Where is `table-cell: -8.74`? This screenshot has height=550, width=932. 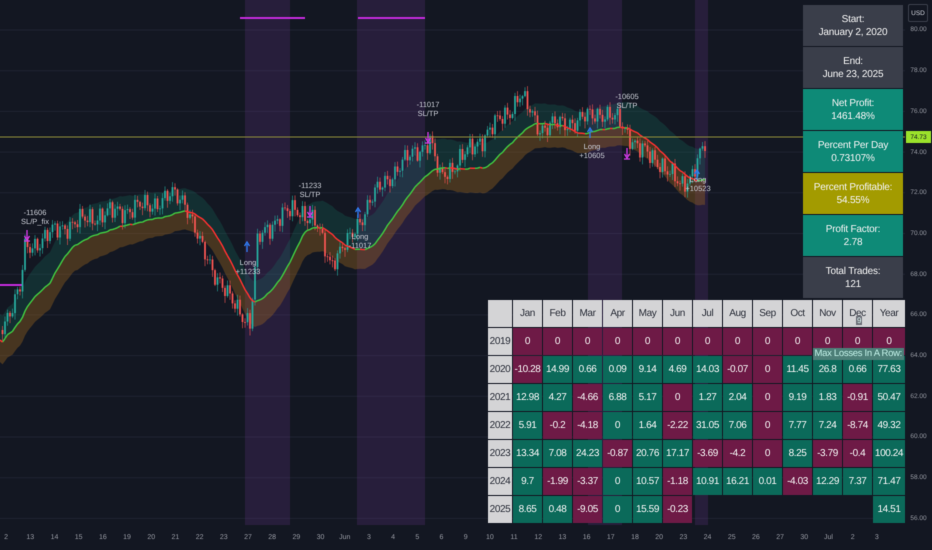
table-cell: -8.74 is located at coordinates (857, 425).